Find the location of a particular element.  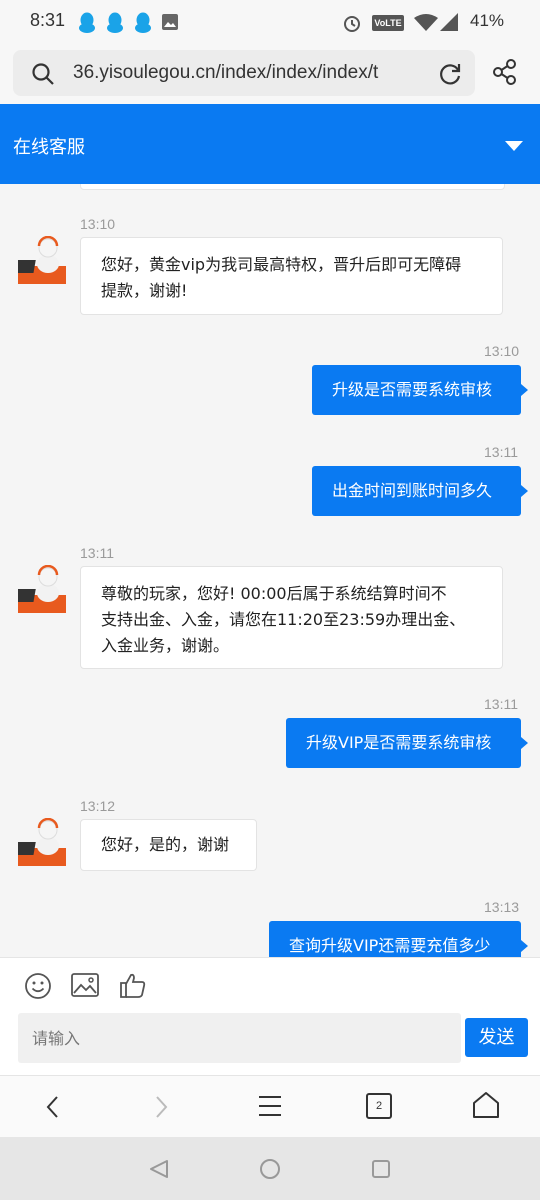

dropdown-toggle is located at coordinates (514, 146).